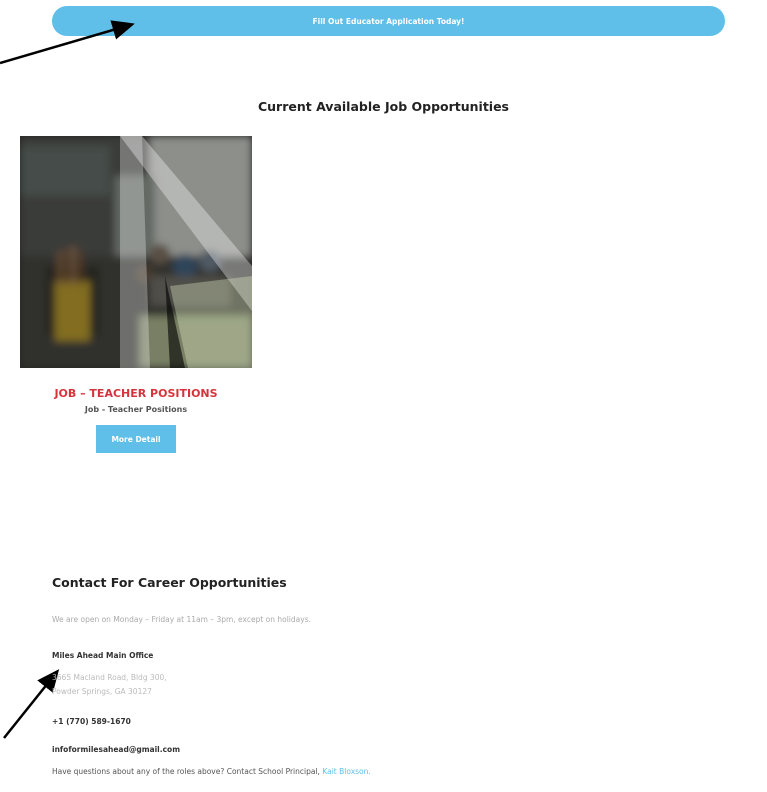  I want to click on office-name: Miles Ahead Main Office, so click(103, 655).